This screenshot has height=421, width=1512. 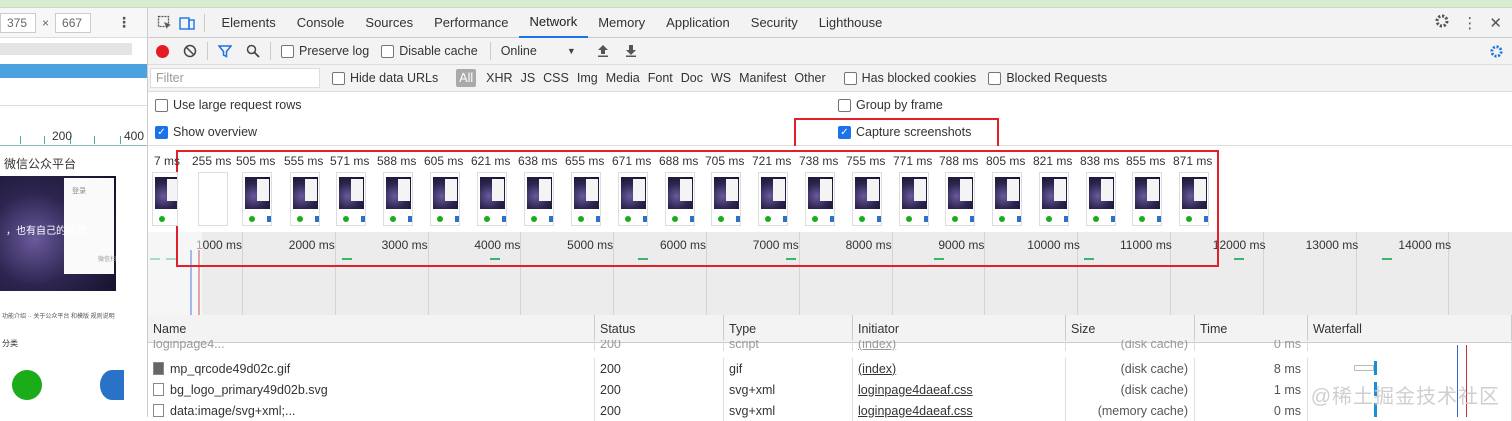 What do you see at coordinates (1501, 245) in the screenshot?
I see `timeline-label: 1500` at bounding box center [1501, 245].